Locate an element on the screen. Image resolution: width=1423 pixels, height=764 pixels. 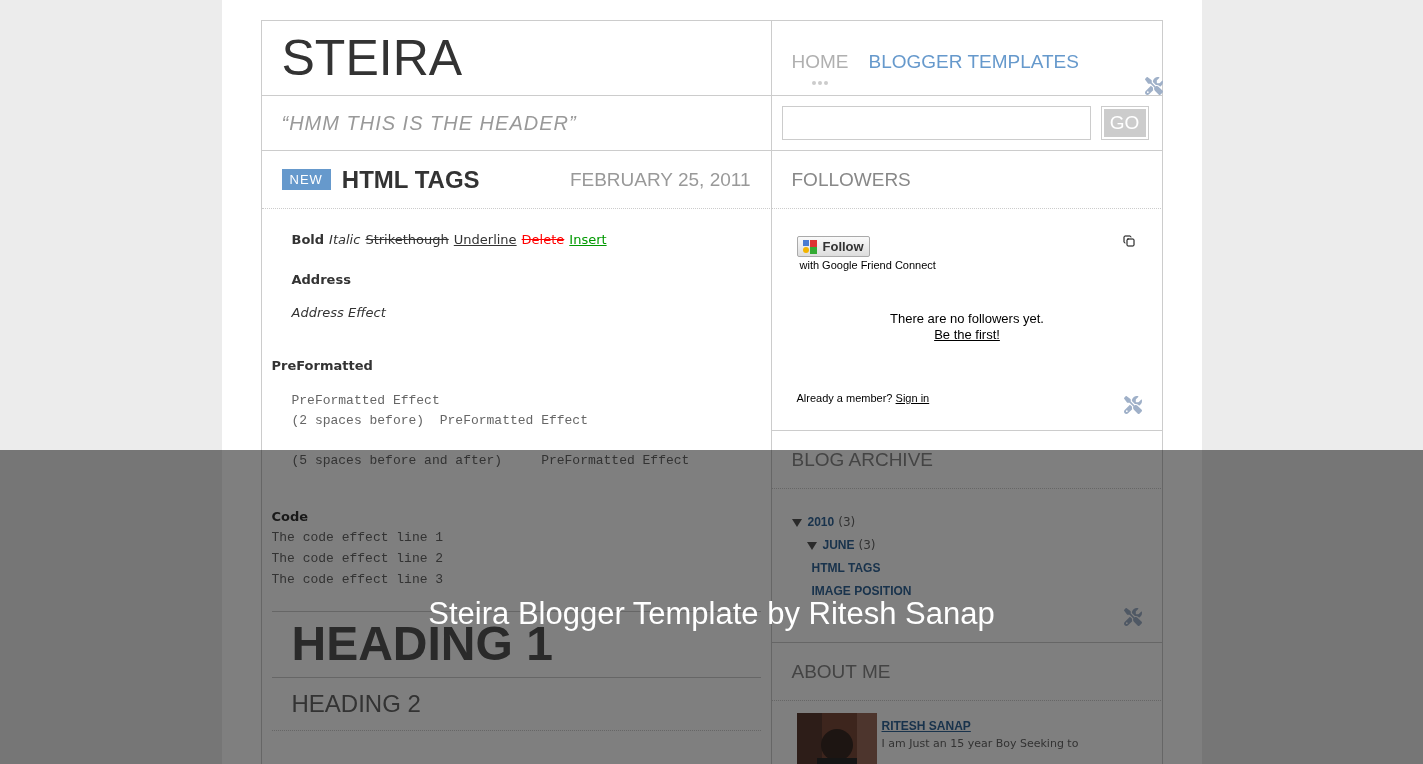
blog-description: “HMM THIS IS THE HEADER” is located at coordinates (429, 123).